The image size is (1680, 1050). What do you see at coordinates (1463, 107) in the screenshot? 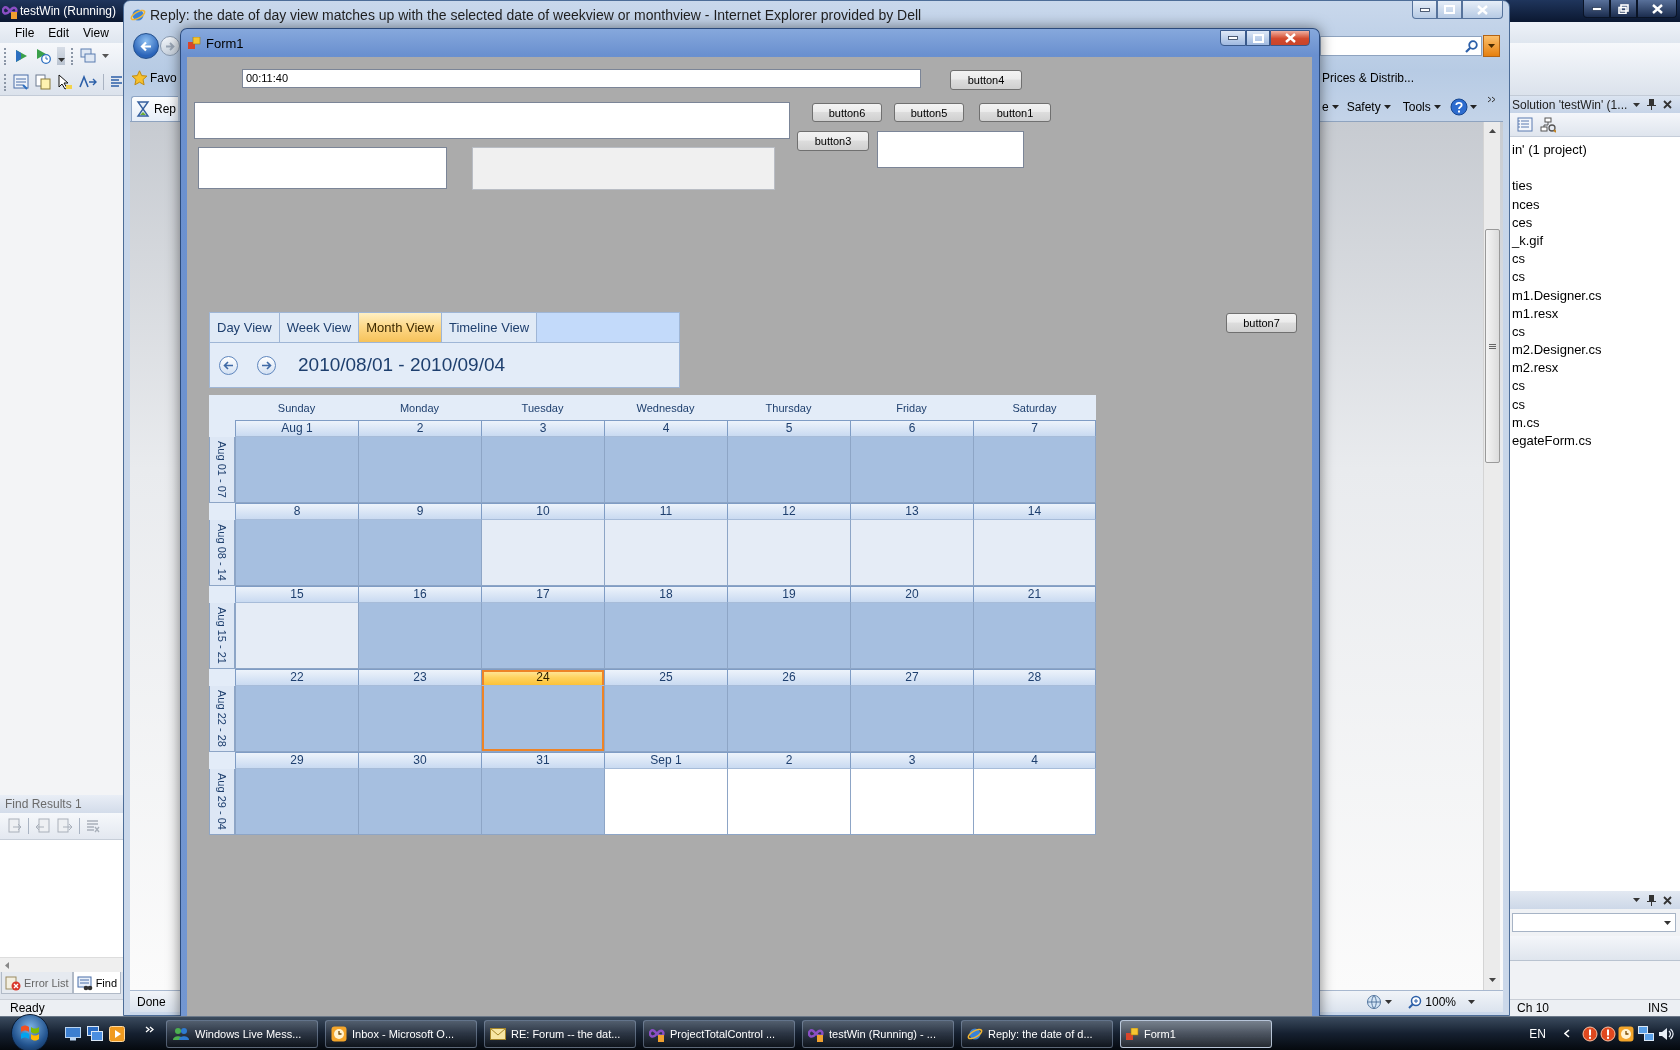
I see `help-menu-button` at bounding box center [1463, 107].